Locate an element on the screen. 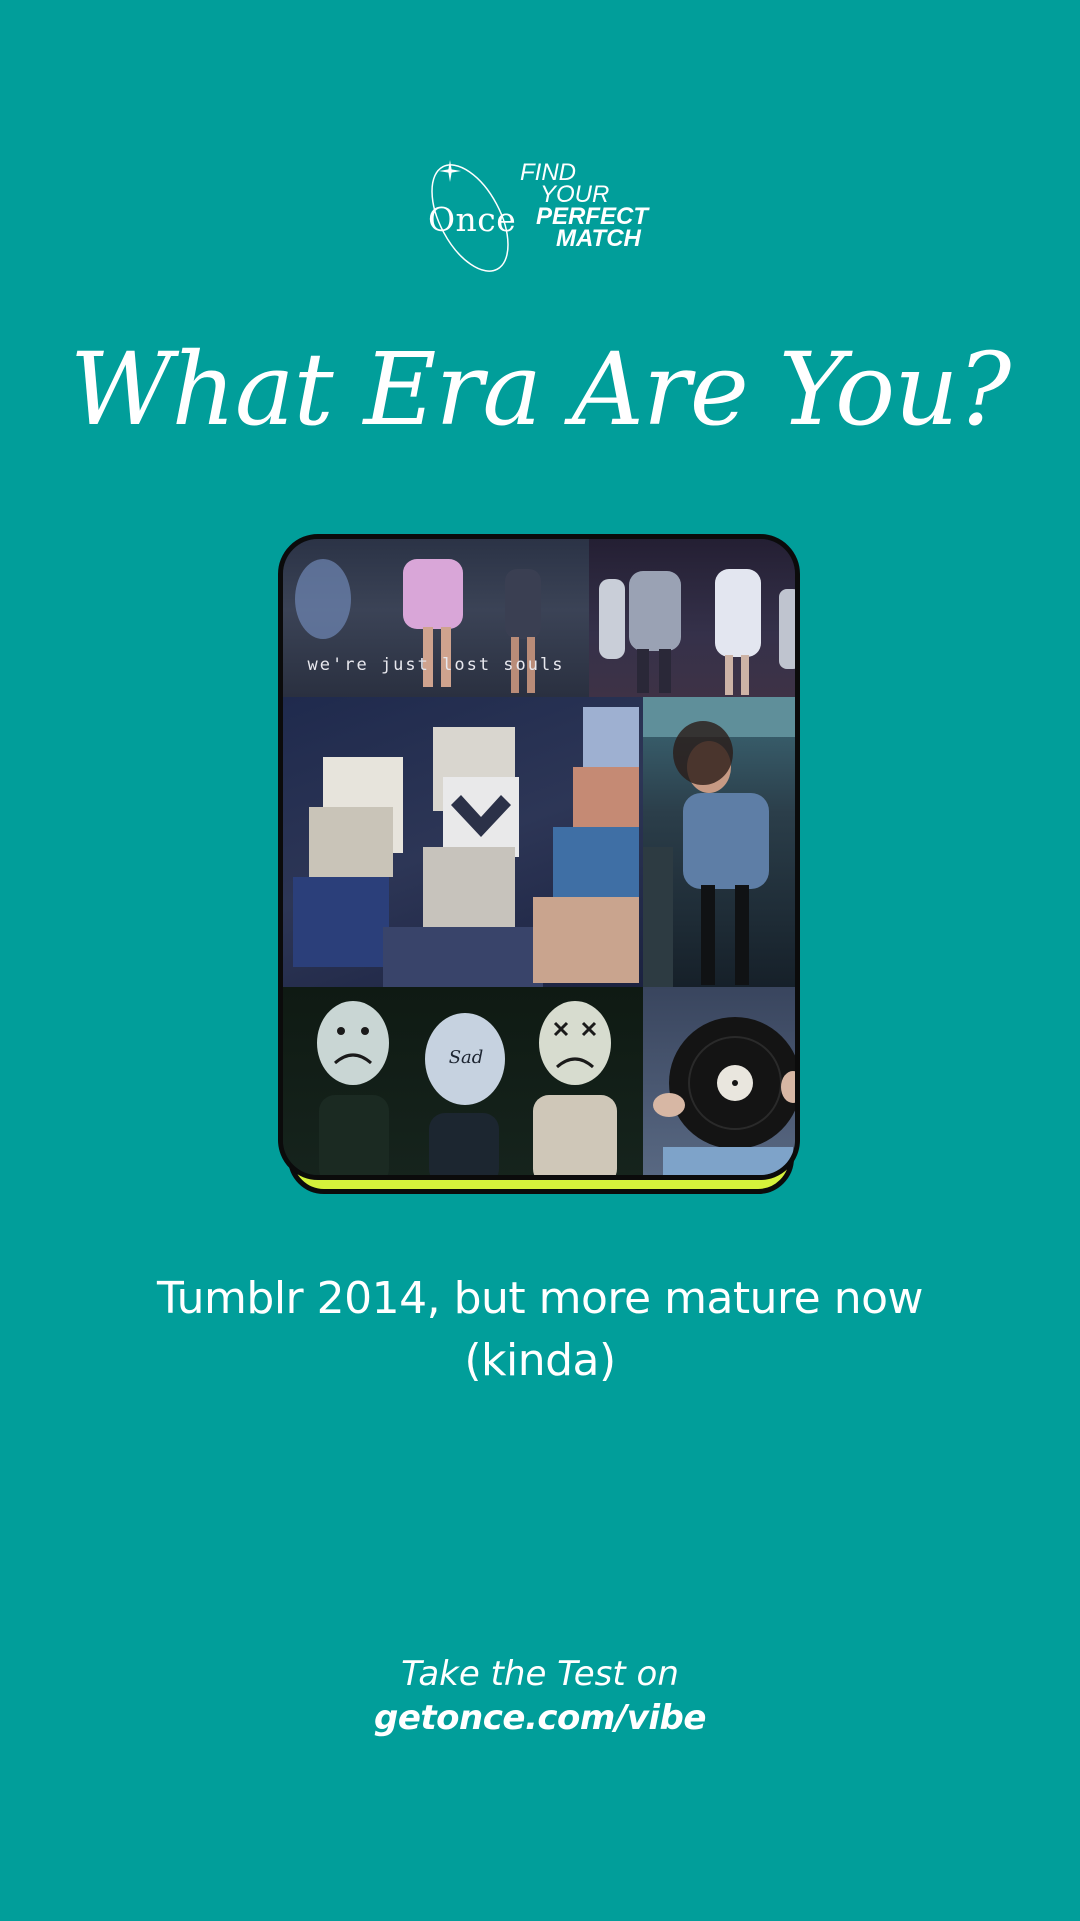 The width and height of the screenshot is (1080, 1921). collage-caption: we're just lost souls is located at coordinates (436, 665).